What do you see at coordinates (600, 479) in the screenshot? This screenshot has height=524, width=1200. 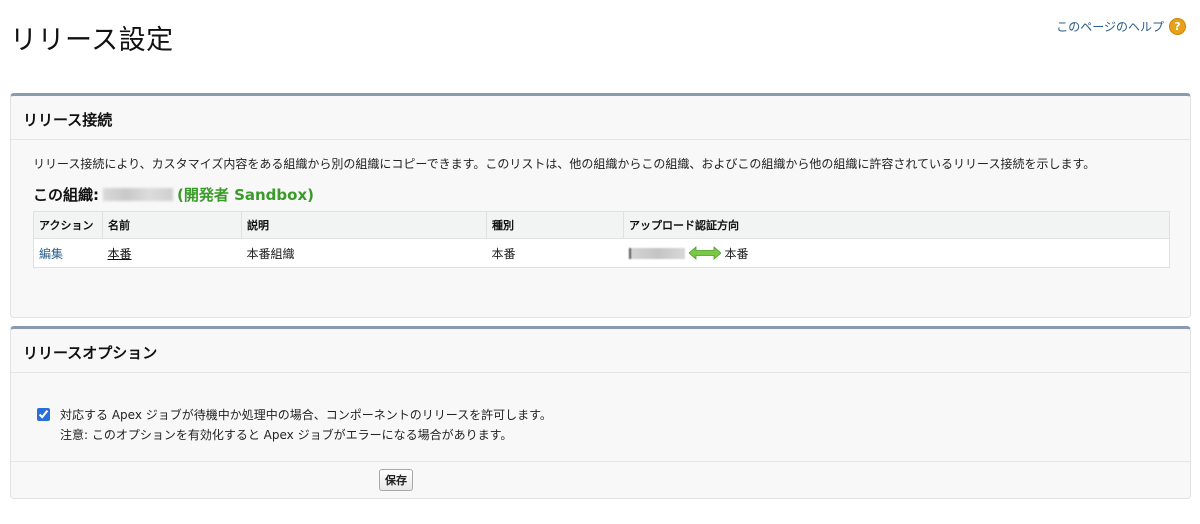 I see `options-footer: 保存` at bounding box center [600, 479].